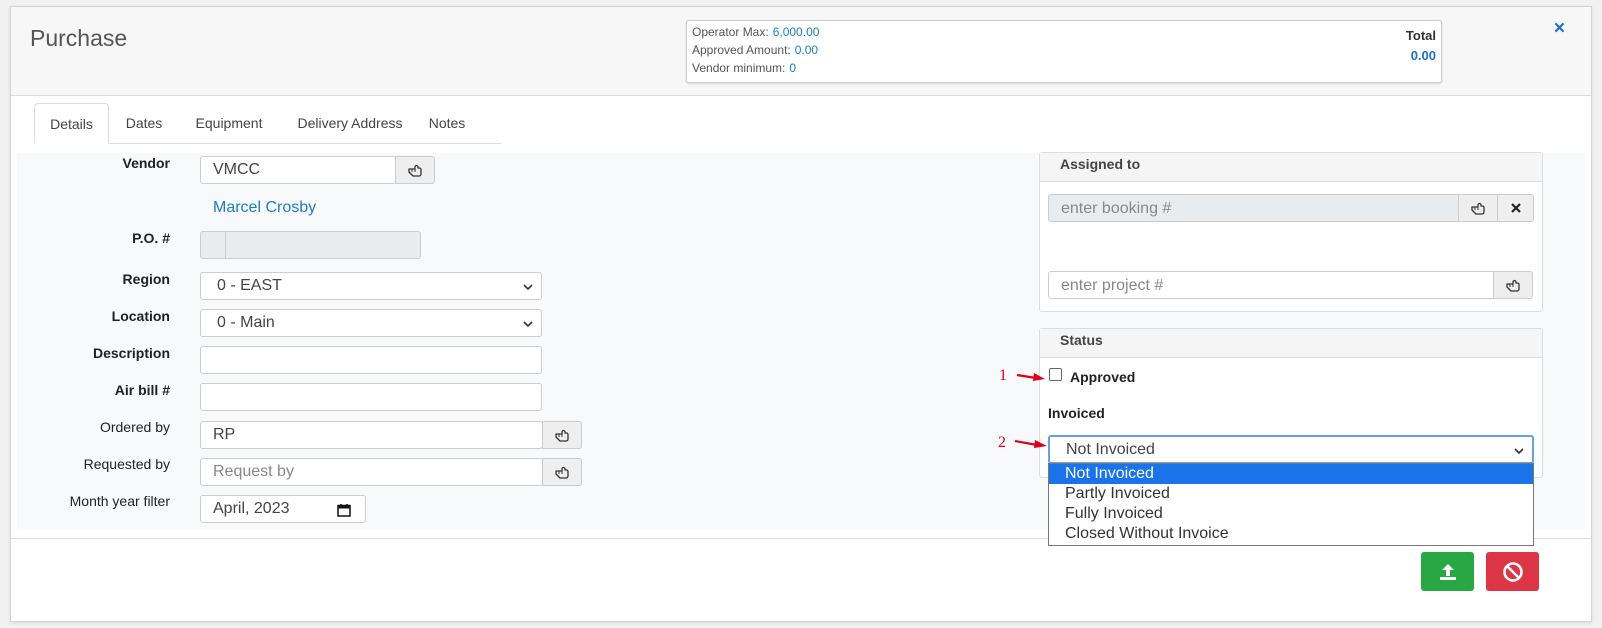 The width and height of the screenshot is (1602, 628). I want to click on ordered-by-lookup-button, so click(562, 435).